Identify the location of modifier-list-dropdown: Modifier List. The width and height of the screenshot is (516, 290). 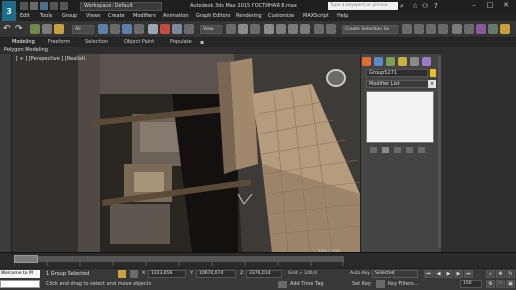
(401, 84).